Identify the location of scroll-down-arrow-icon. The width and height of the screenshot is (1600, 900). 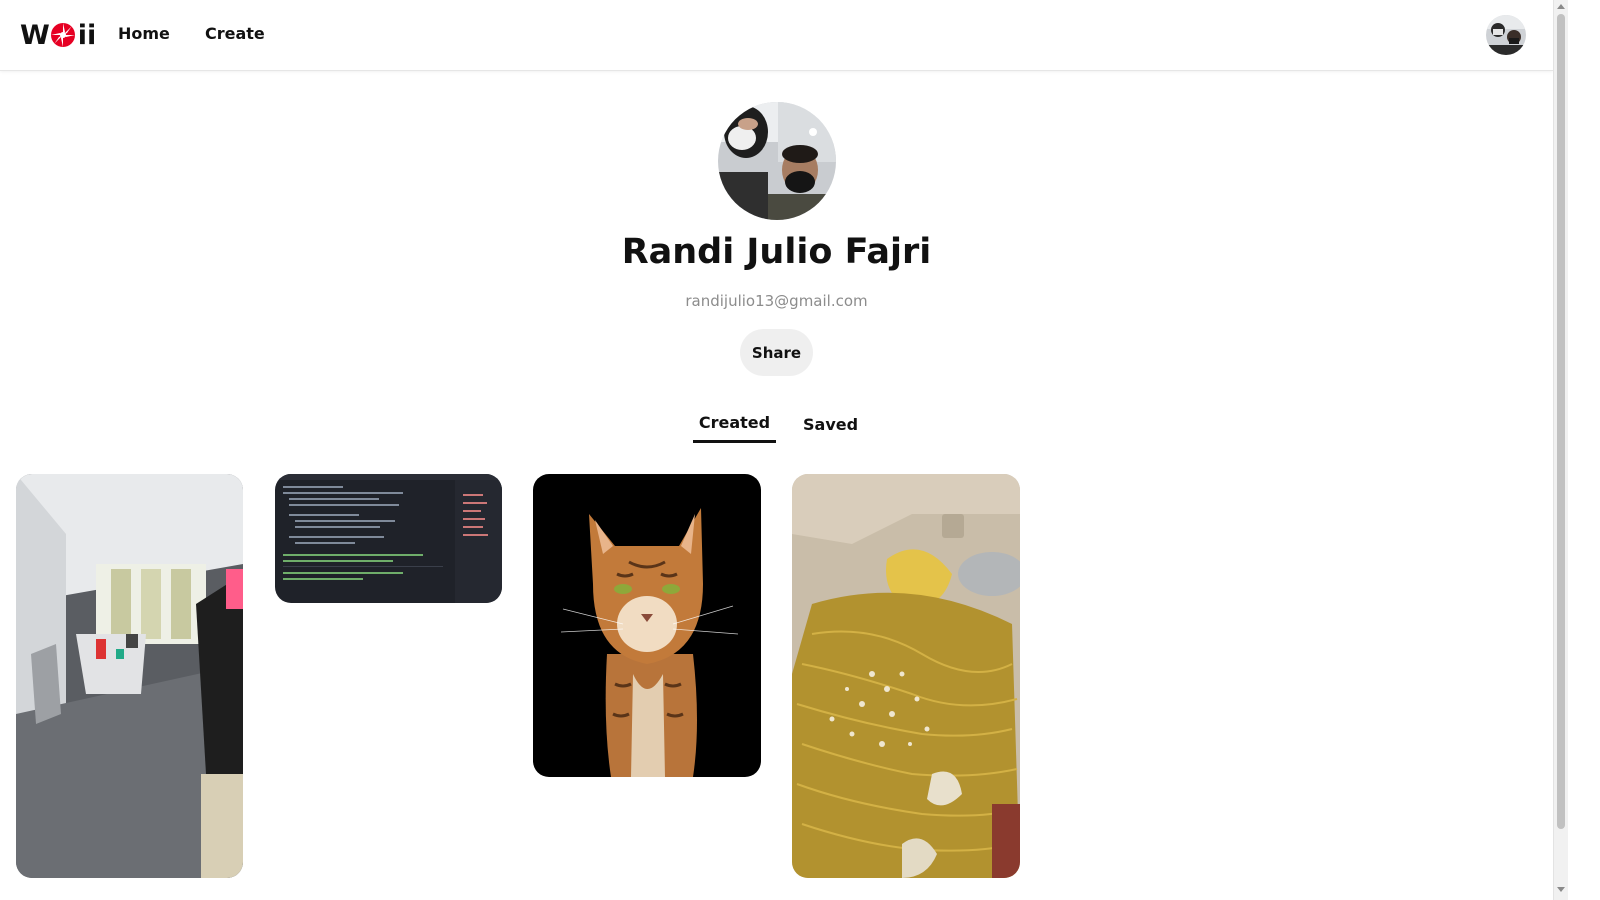
(1561, 889).